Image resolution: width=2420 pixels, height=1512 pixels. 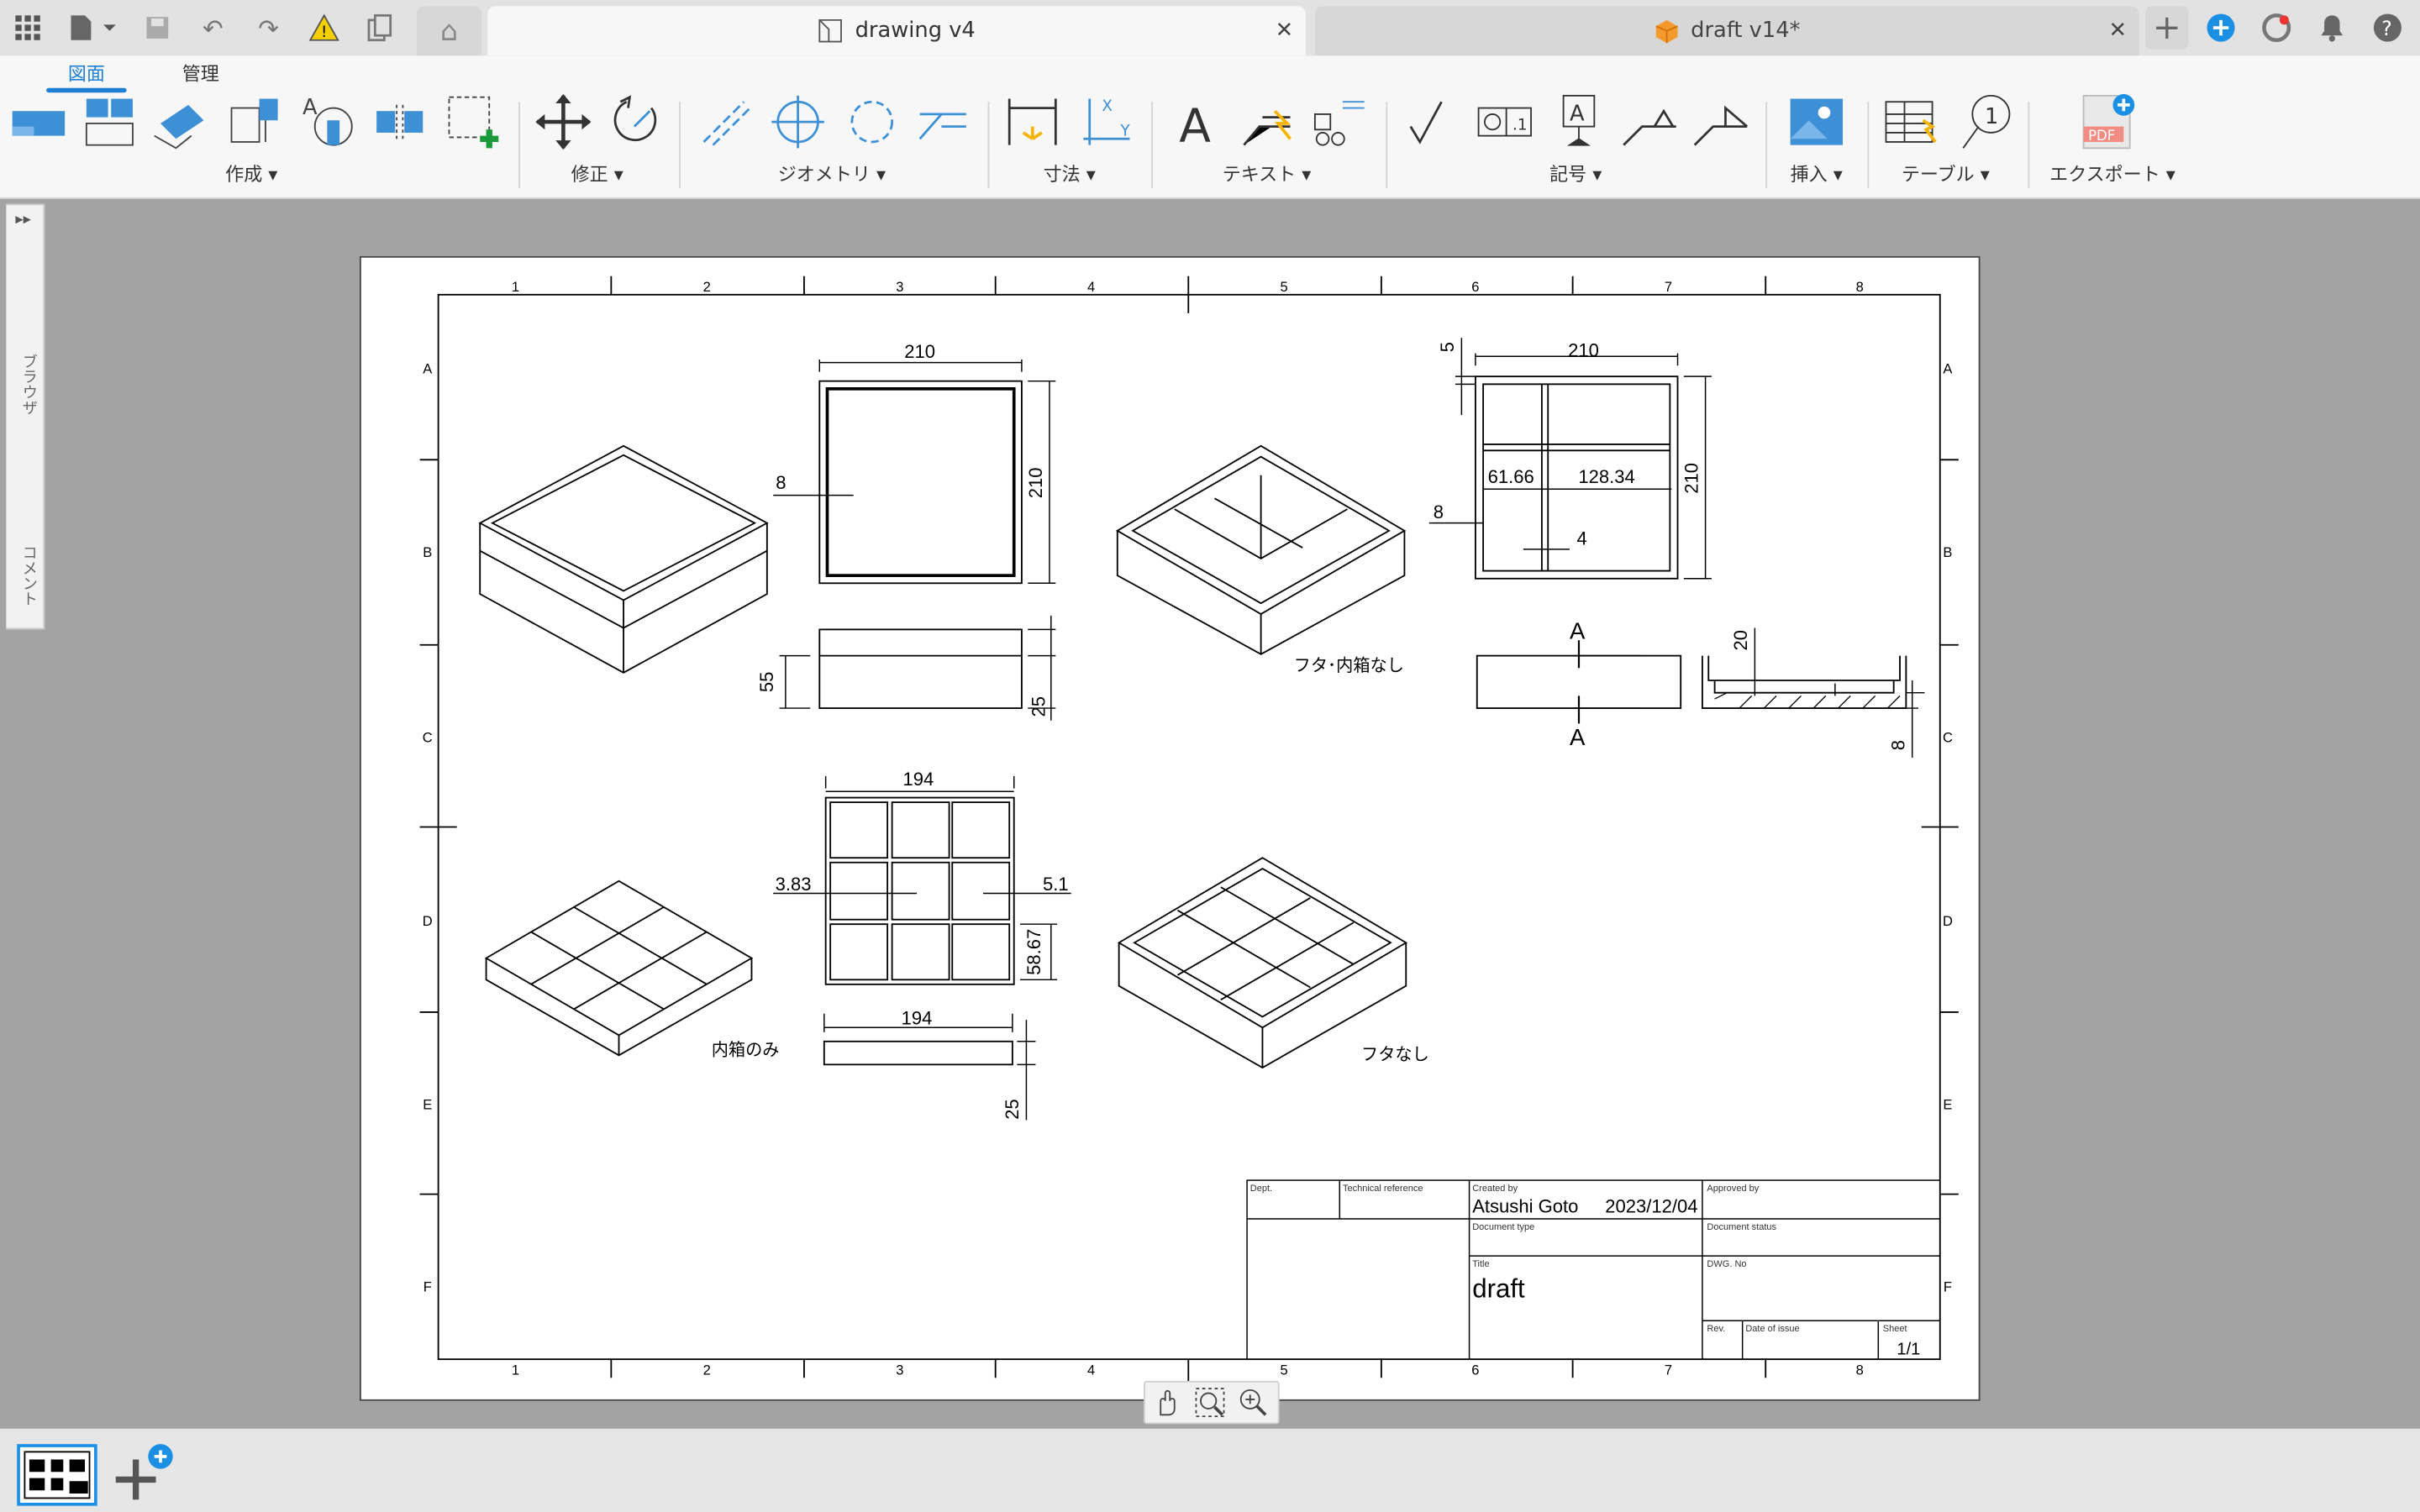 I want to click on note-balloon-icon, so click(x=1338, y=121).